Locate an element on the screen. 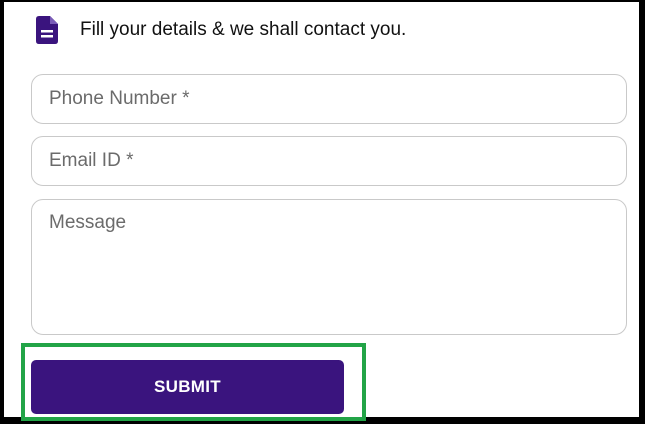  phone-number-field is located at coordinates (329, 99).